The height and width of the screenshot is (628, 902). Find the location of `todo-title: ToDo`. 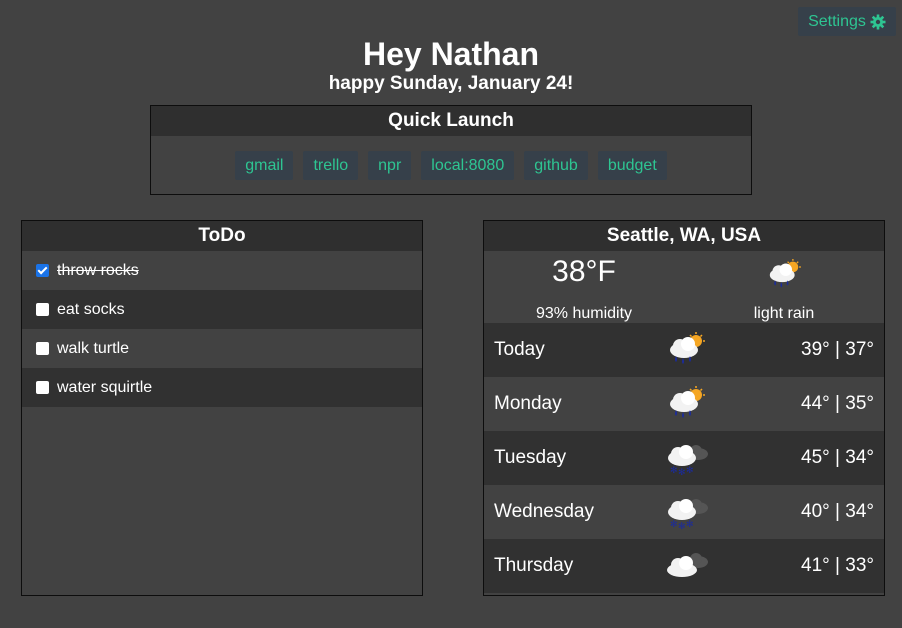

todo-title: ToDo is located at coordinates (222, 236).